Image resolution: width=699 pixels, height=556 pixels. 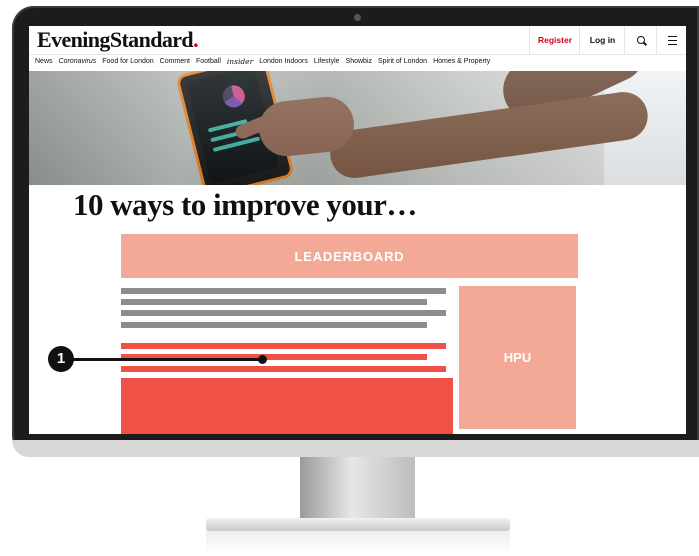 I want to click on site-logo: EveningStandard., so click(x=118, y=40).